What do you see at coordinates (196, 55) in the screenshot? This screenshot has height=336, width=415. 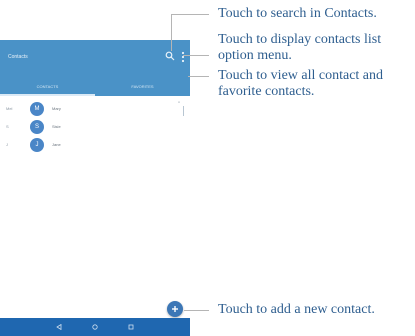 I see `callout-line-menu` at bounding box center [196, 55].